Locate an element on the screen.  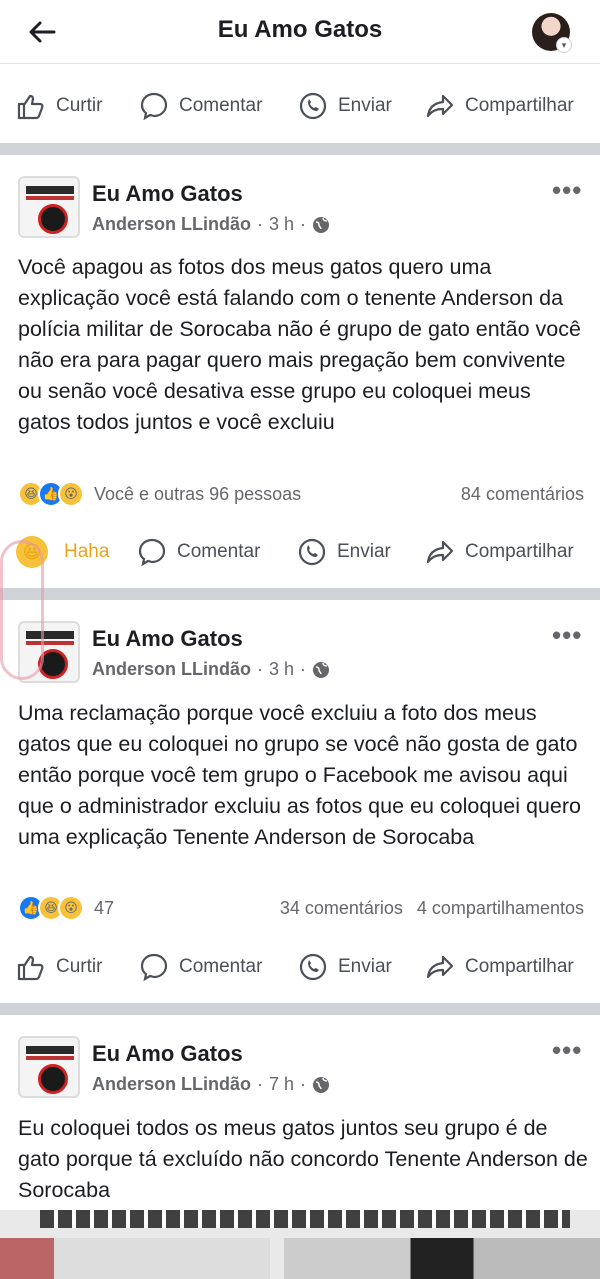
reaction-icons: 👍 😆 😮 is located at coordinates (51, 908).